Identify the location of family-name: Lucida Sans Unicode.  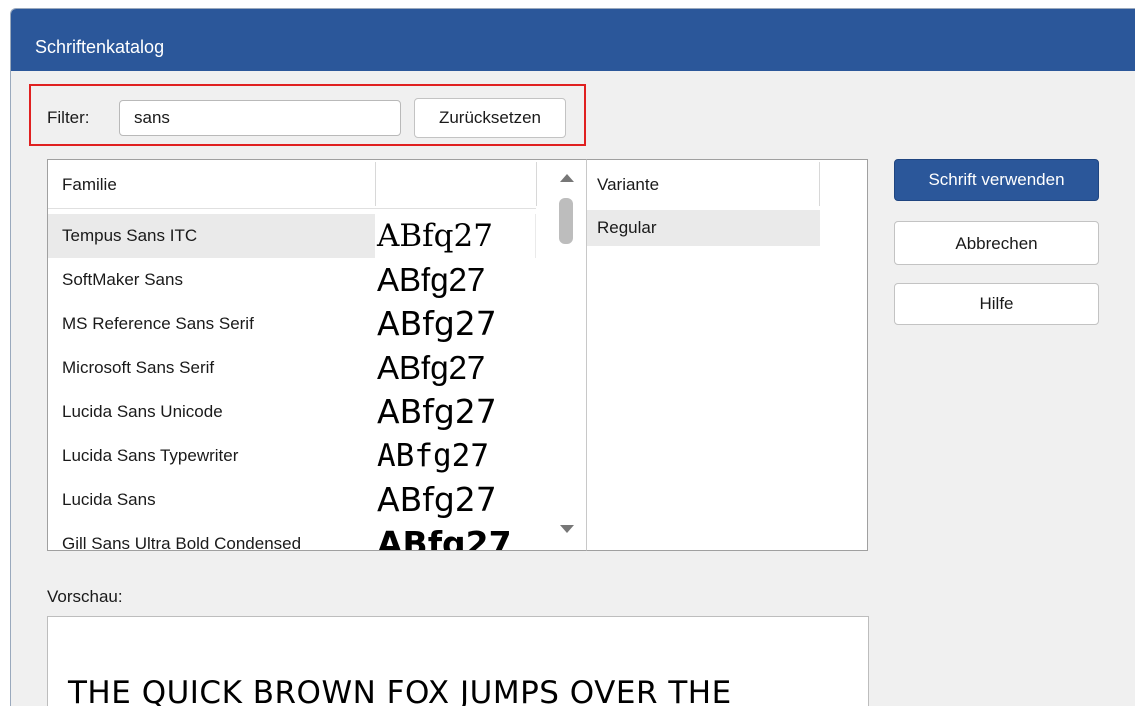
(142, 411).